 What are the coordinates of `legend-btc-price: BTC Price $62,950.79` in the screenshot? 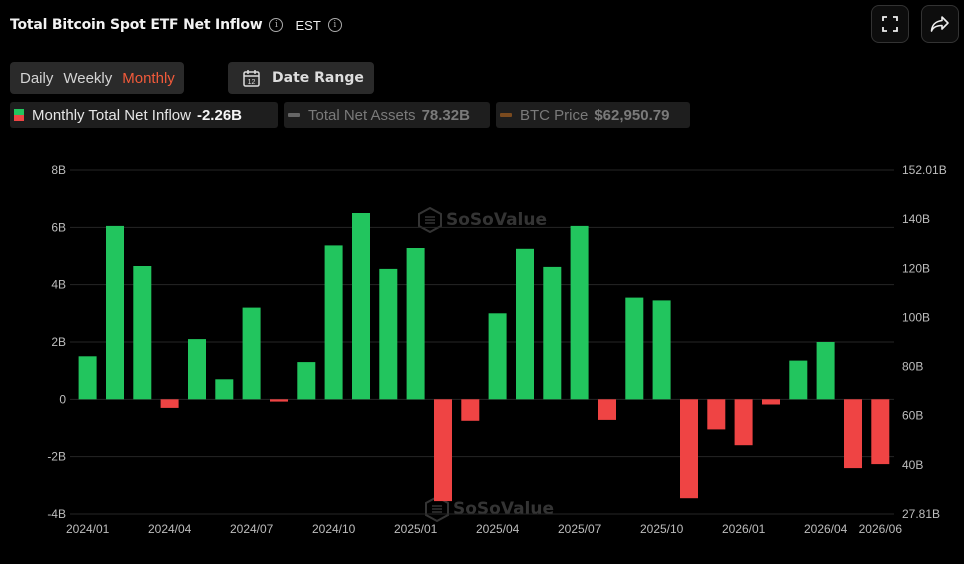 It's located at (593, 115).